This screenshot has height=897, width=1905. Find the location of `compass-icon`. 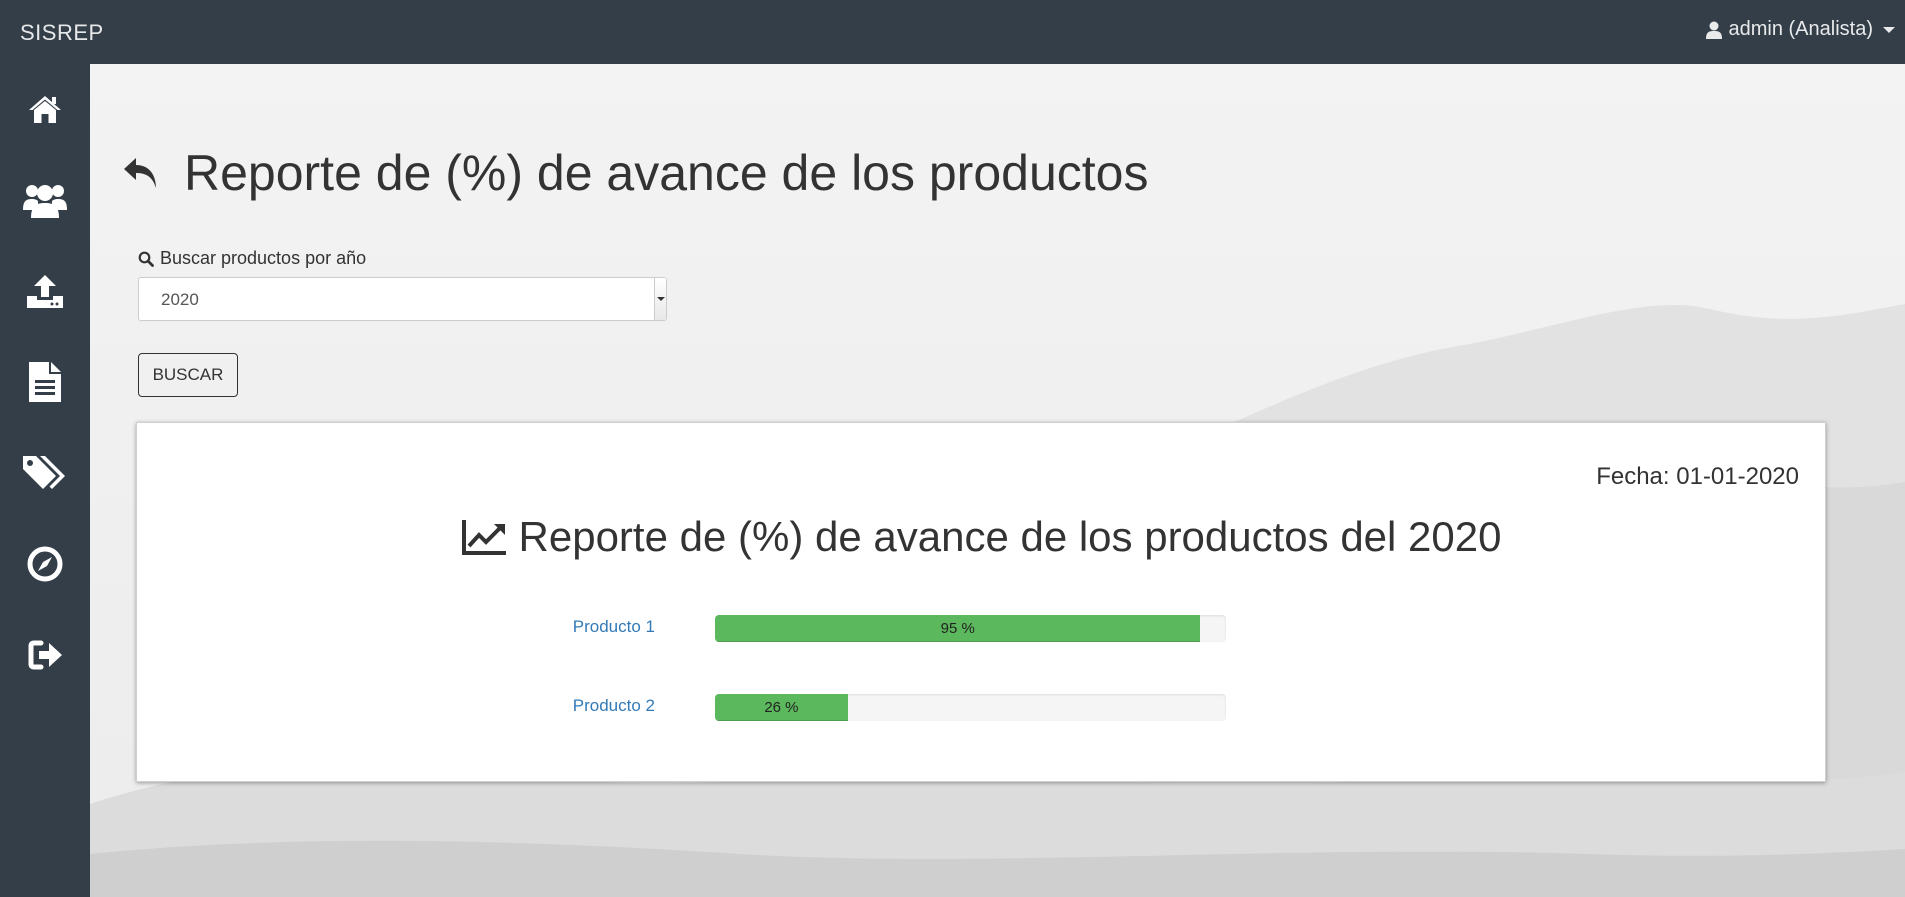

compass-icon is located at coordinates (45, 564).